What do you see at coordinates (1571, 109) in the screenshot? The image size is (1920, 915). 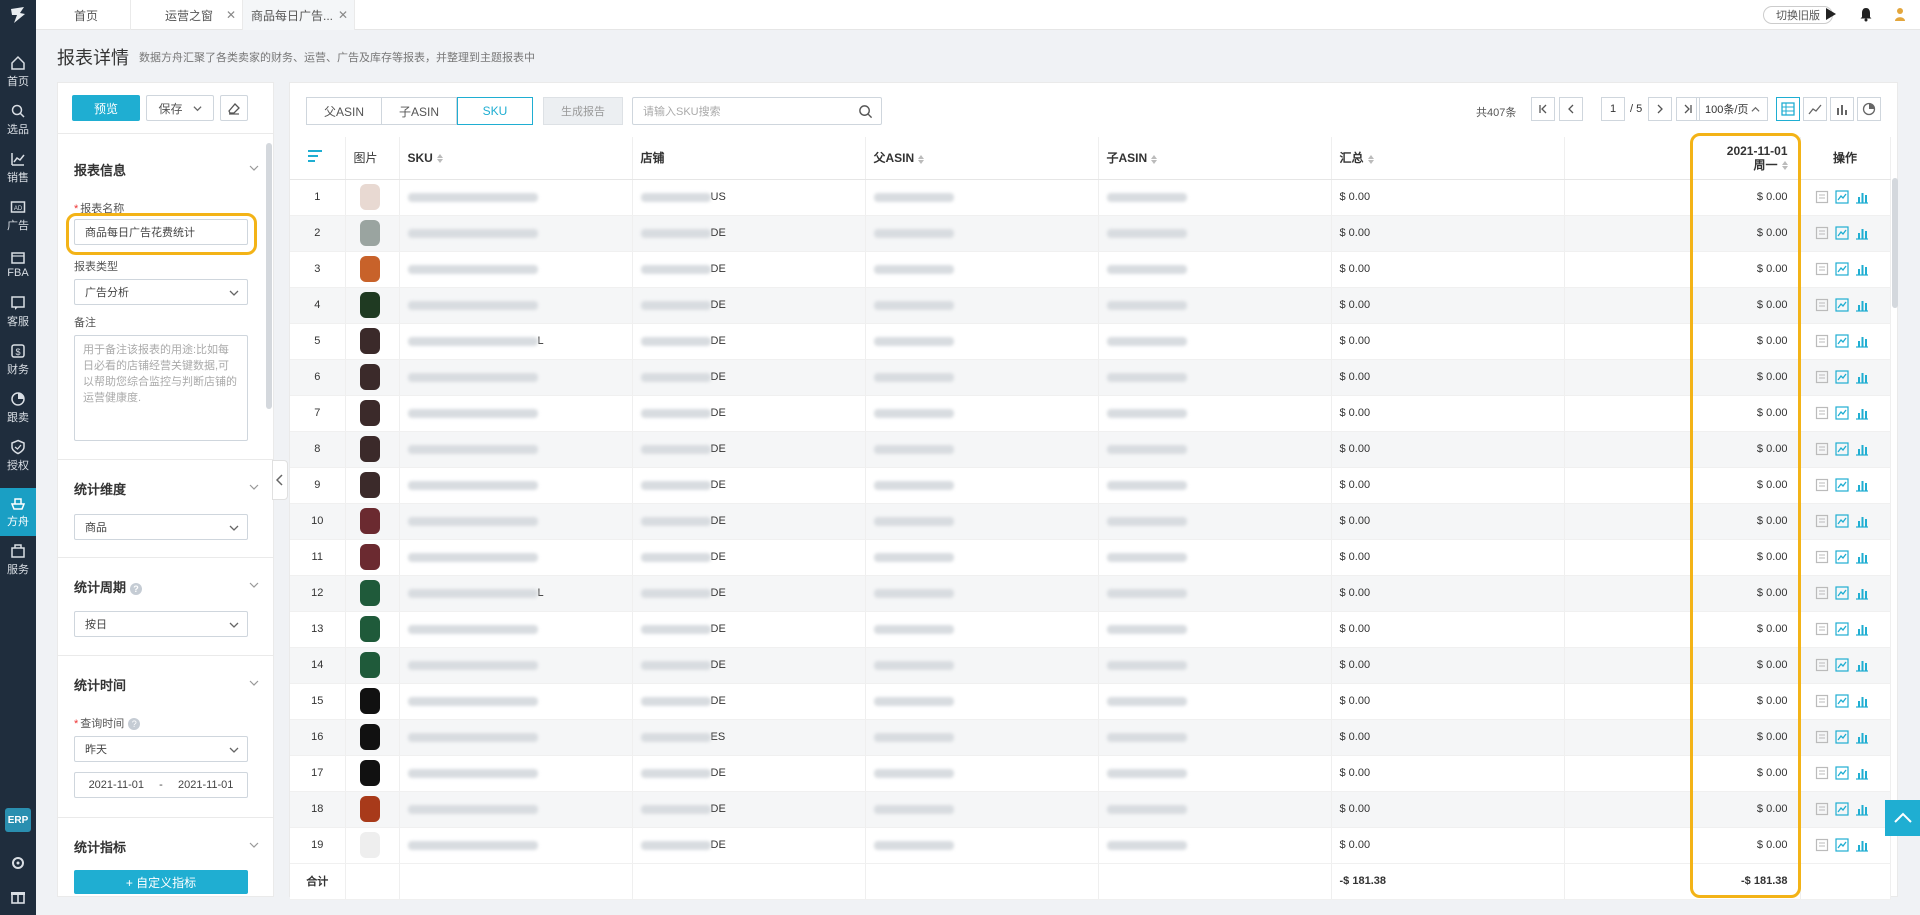 I see `prev-page-button` at bounding box center [1571, 109].